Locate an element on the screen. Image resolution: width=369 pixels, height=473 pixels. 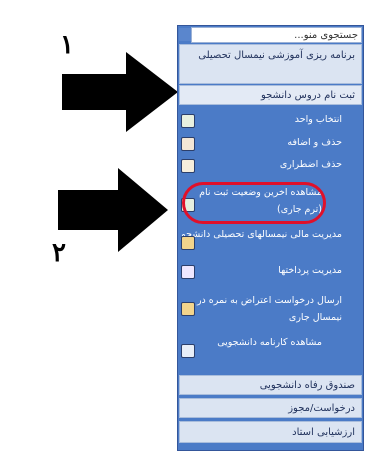
highlight-oval is located at coordinates (254, 203).